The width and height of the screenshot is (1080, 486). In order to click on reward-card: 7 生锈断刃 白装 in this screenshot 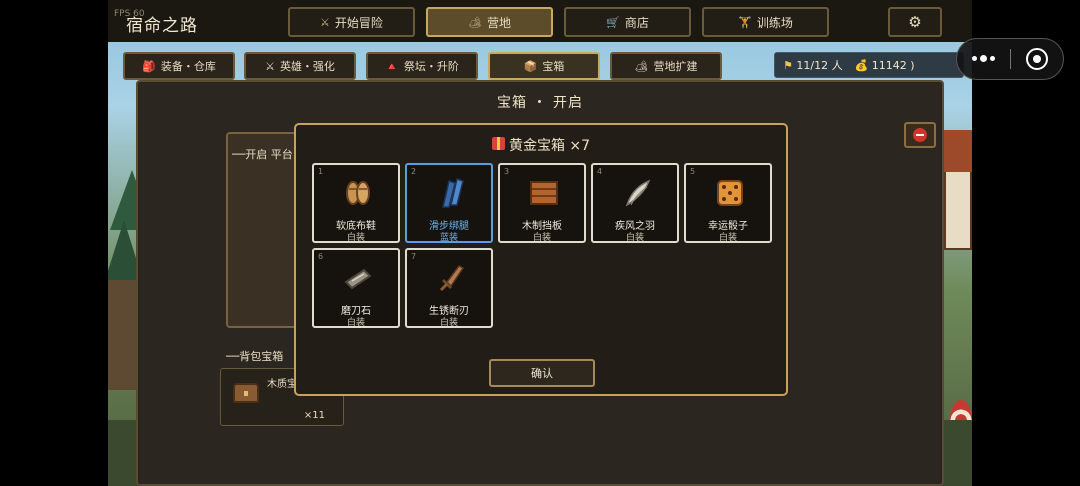, I will do `click(449, 288)`.